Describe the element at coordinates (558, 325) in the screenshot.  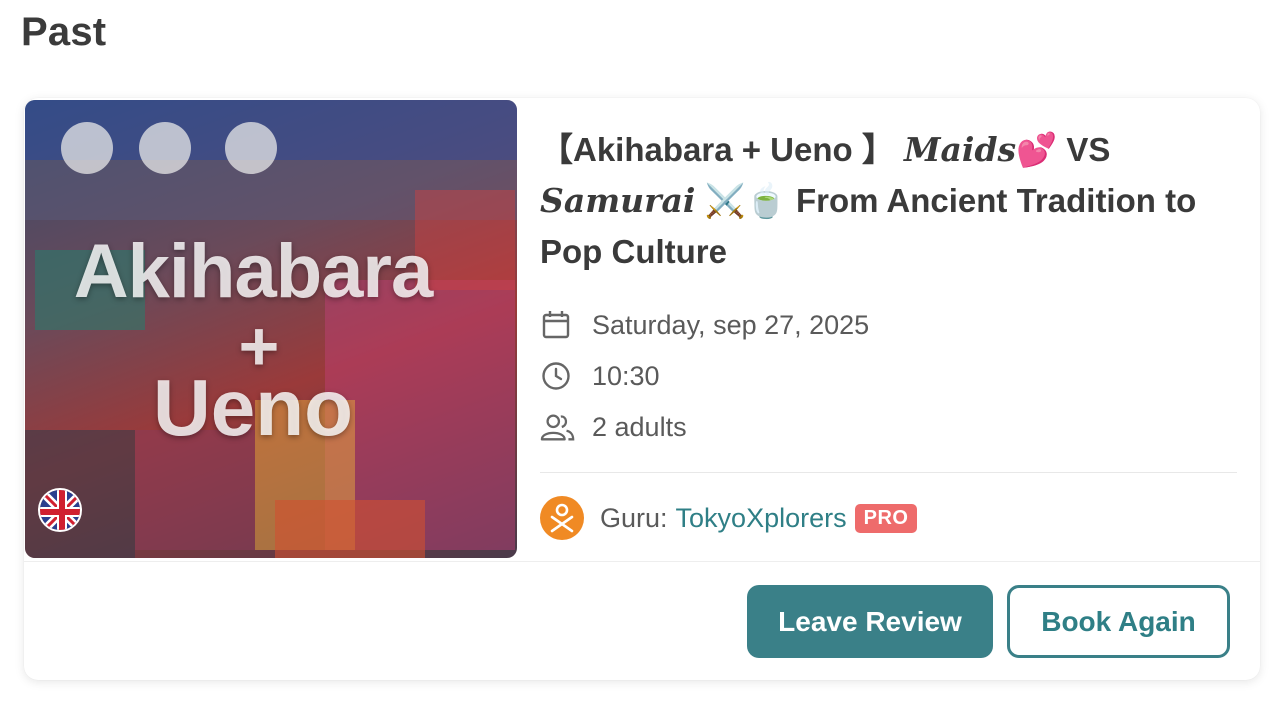
I see `calendar-icon` at that location.